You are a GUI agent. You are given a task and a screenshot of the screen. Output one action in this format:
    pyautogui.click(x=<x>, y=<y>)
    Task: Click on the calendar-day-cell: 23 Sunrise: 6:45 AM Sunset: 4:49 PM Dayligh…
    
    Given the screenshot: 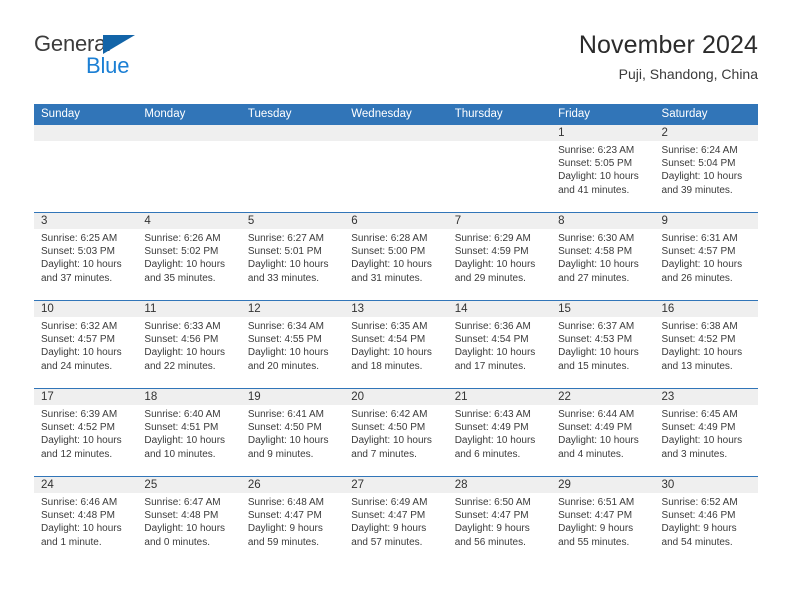 What is the action you would take?
    pyautogui.click(x=706, y=432)
    